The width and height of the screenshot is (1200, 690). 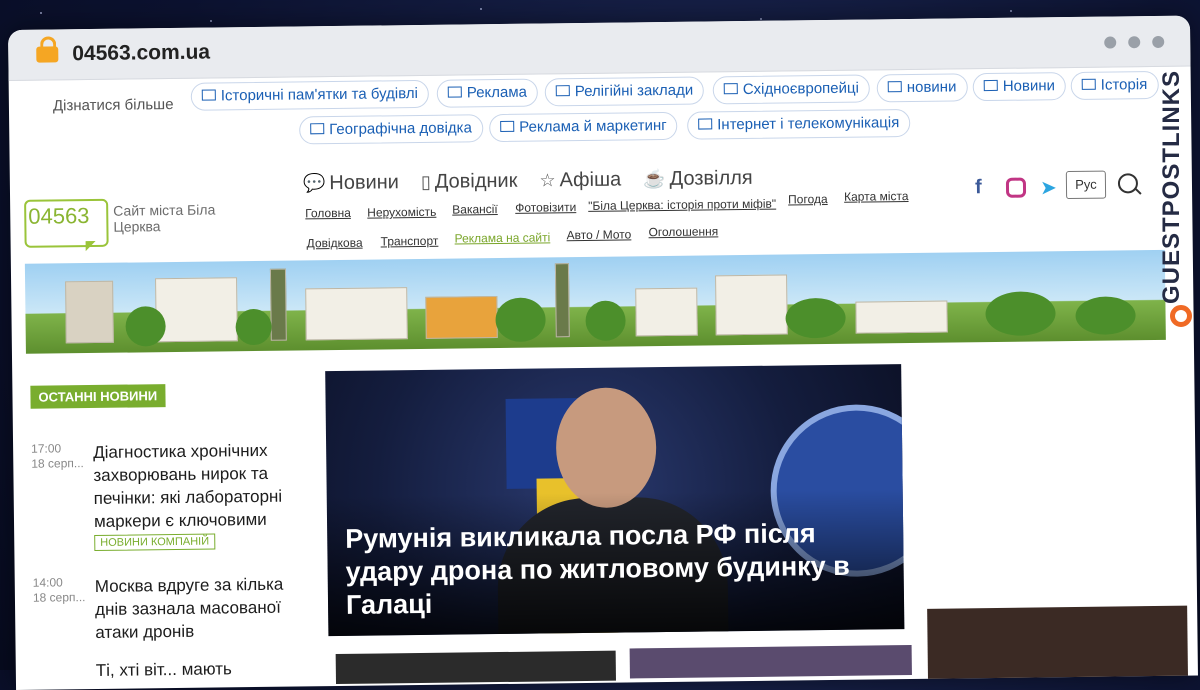 What do you see at coordinates (876, 196) in the screenshot?
I see `subnav-link: Карта міста` at bounding box center [876, 196].